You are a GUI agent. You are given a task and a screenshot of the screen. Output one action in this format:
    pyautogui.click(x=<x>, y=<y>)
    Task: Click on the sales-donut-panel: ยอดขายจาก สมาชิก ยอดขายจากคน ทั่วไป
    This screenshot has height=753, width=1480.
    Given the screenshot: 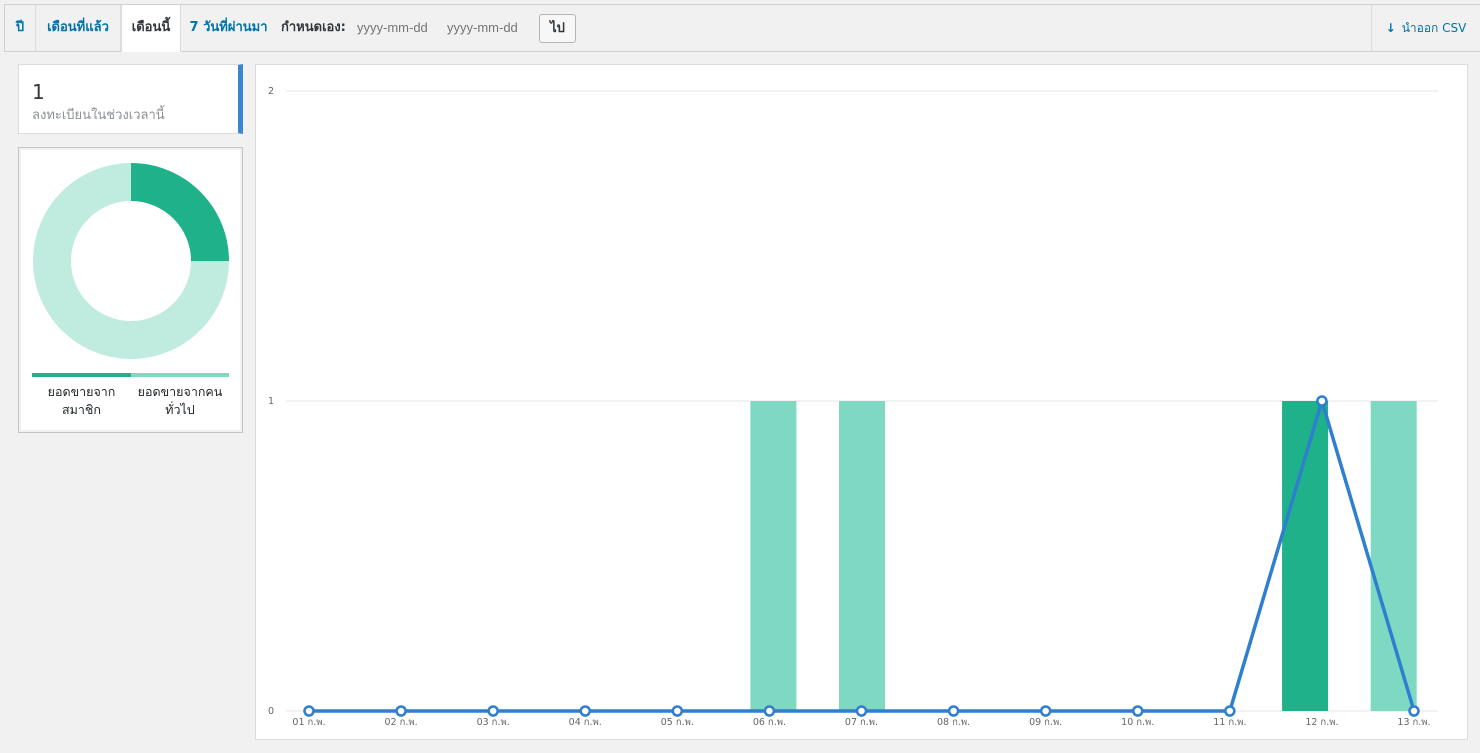 What is the action you would take?
    pyautogui.click(x=130, y=290)
    